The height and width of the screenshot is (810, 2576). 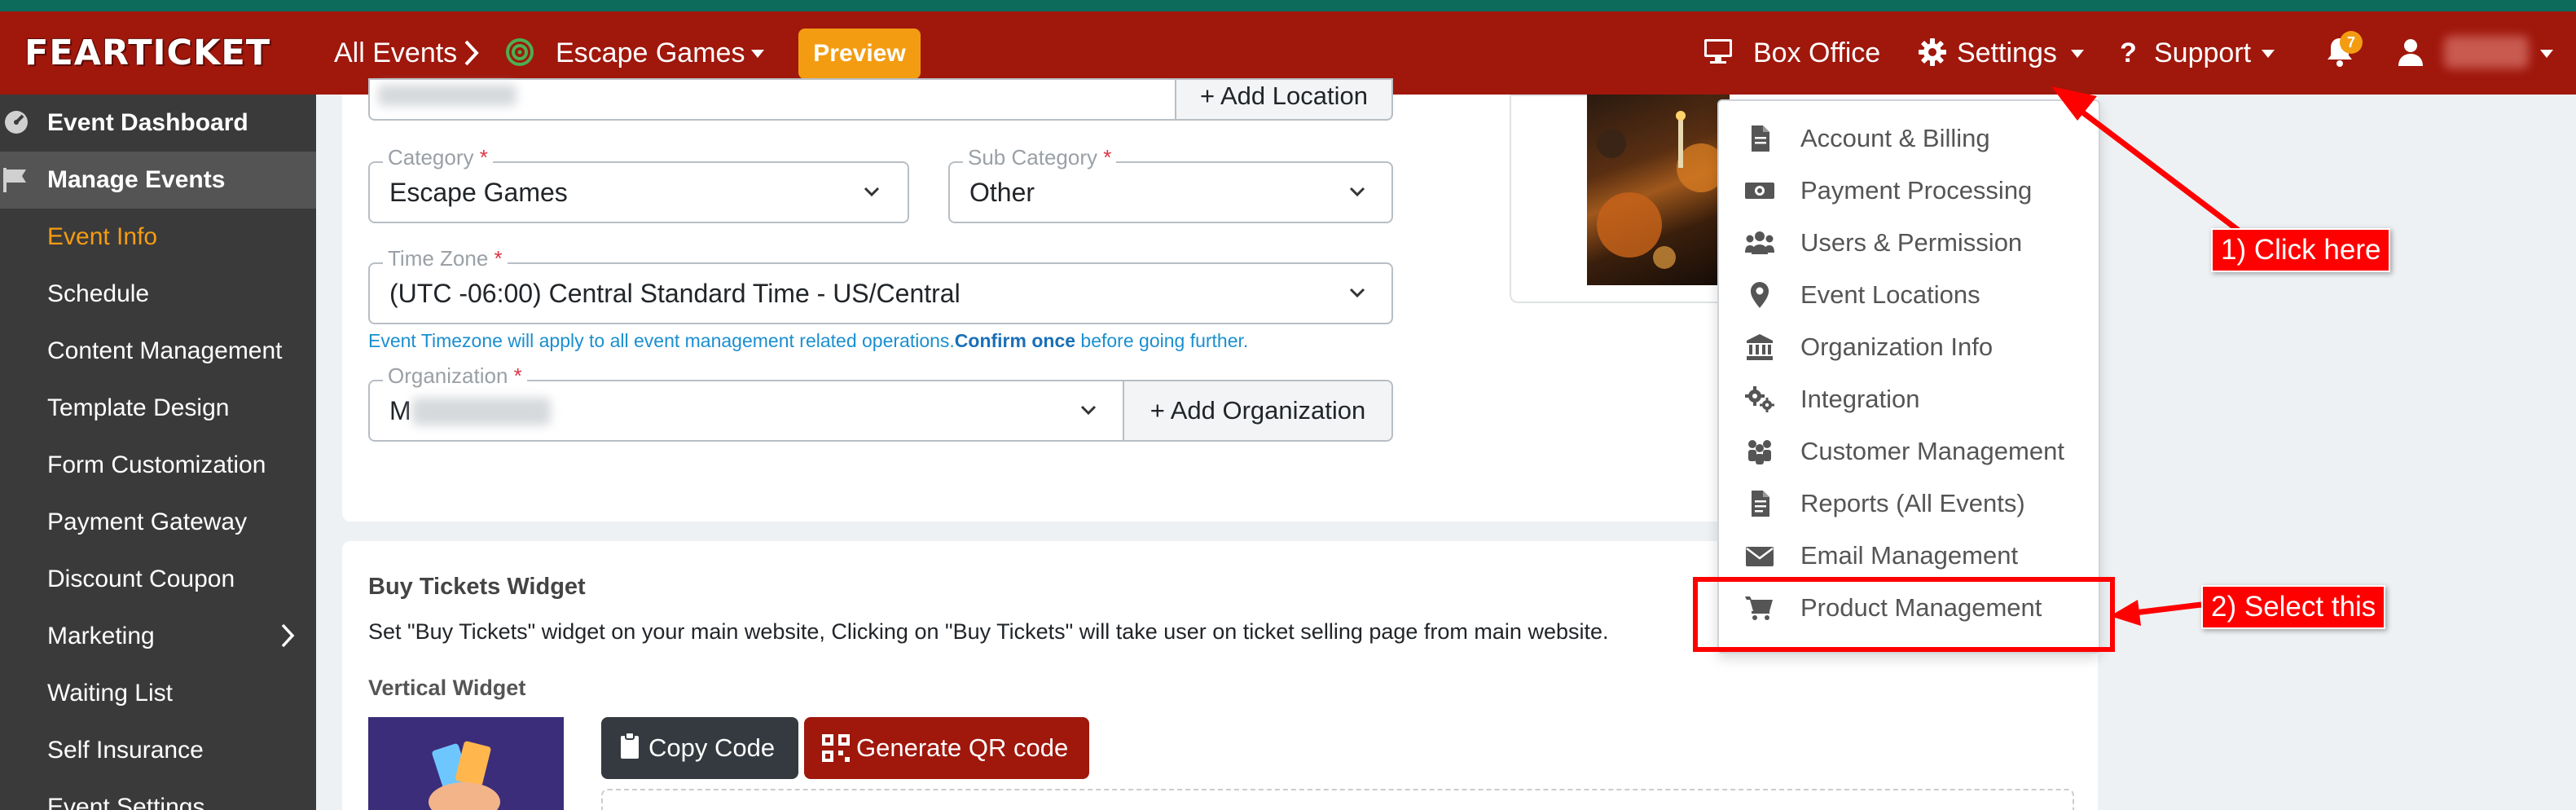 What do you see at coordinates (2151, 356) in the screenshot?
I see `annotation-arrows` at bounding box center [2151, 356].